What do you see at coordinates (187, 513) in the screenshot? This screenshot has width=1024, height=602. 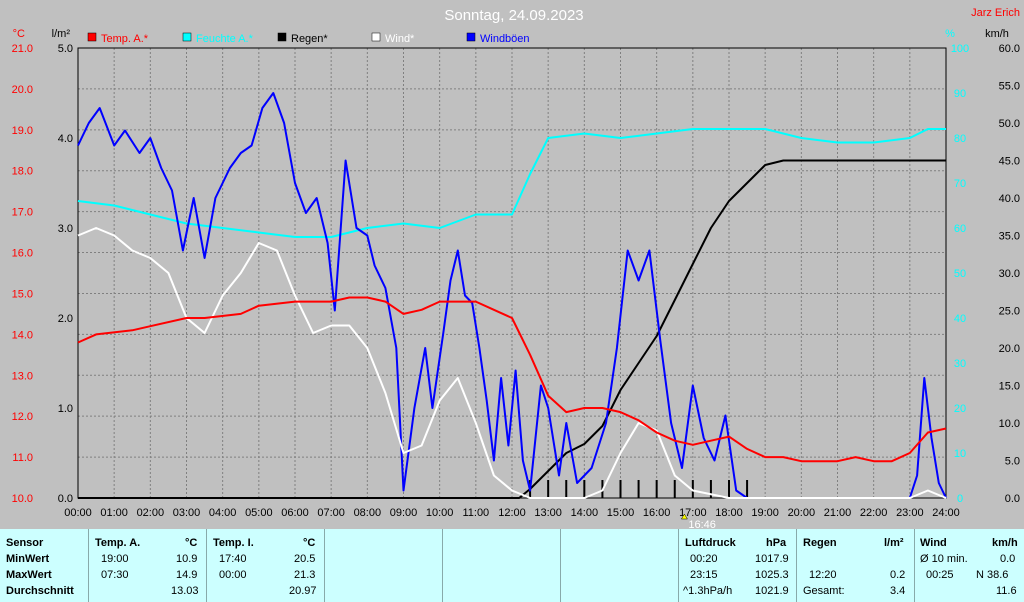 I see `x-tick-label: 03:00` at bounding box center [187, 513].